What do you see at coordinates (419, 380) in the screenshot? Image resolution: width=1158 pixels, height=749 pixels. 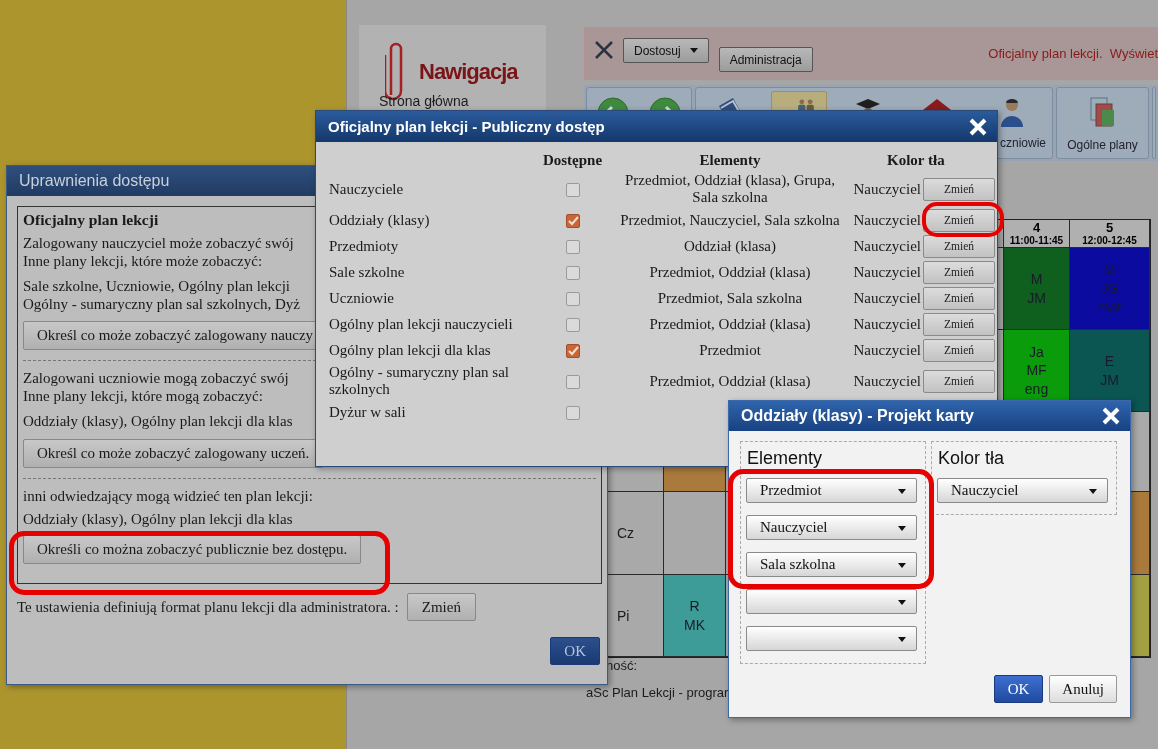 I see `plan-name: Ogólny - sumaryczny plan sal szkolnych` at bounding box center [419, 380].